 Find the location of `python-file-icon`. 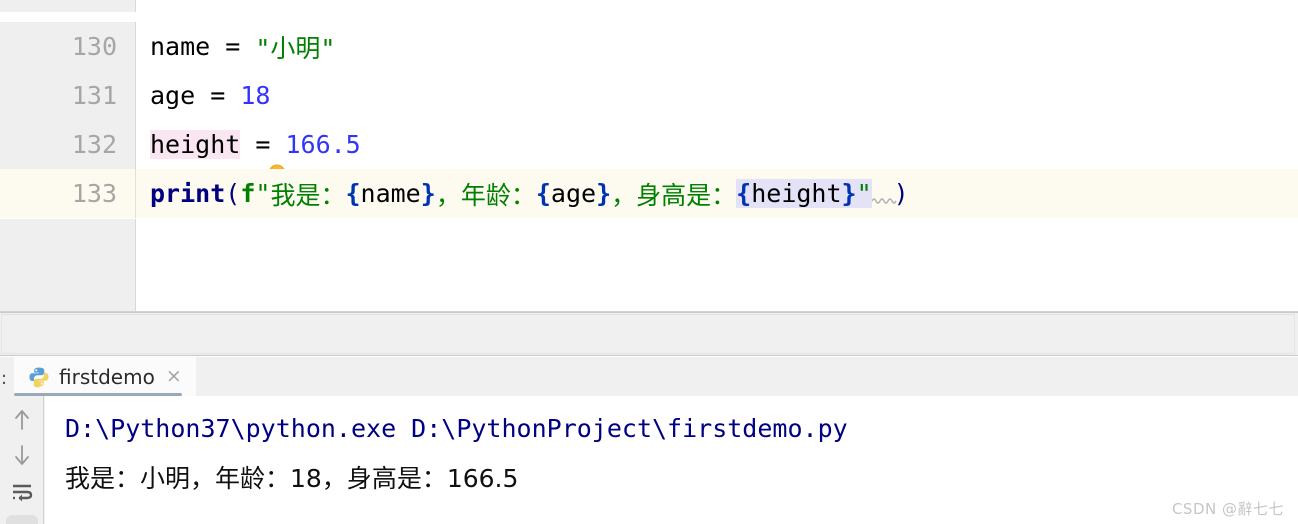

python-file-icon is located at coordinates (39, 377).